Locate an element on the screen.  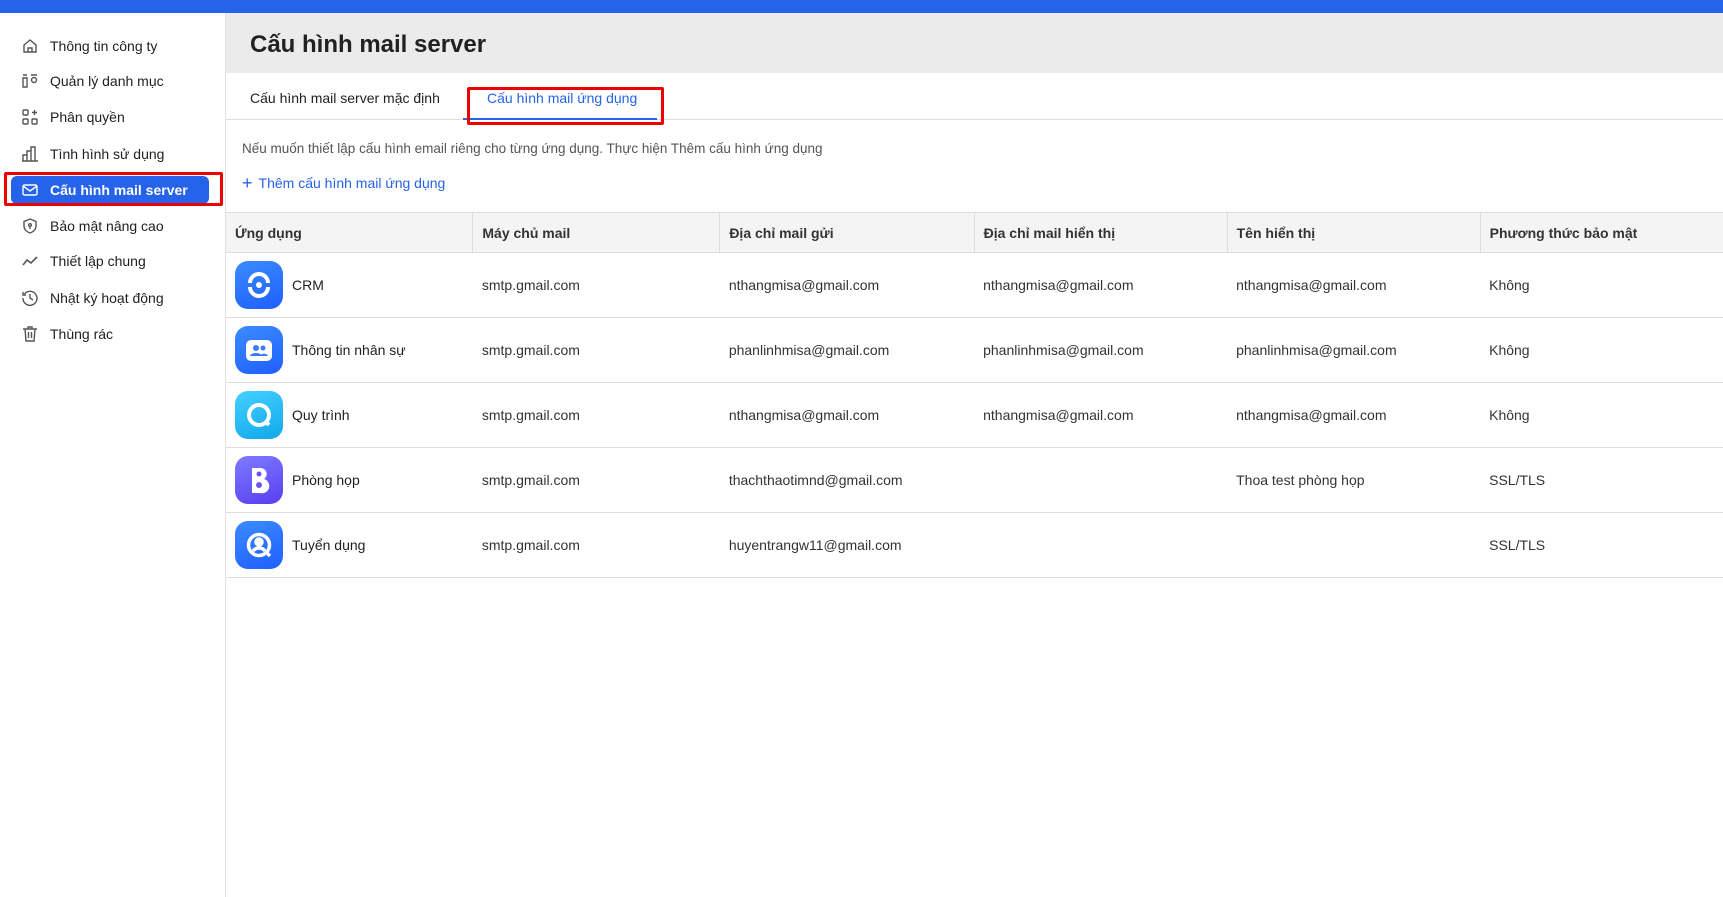
column-header-app: Ứng dụng is located at coordinates (349, 232).